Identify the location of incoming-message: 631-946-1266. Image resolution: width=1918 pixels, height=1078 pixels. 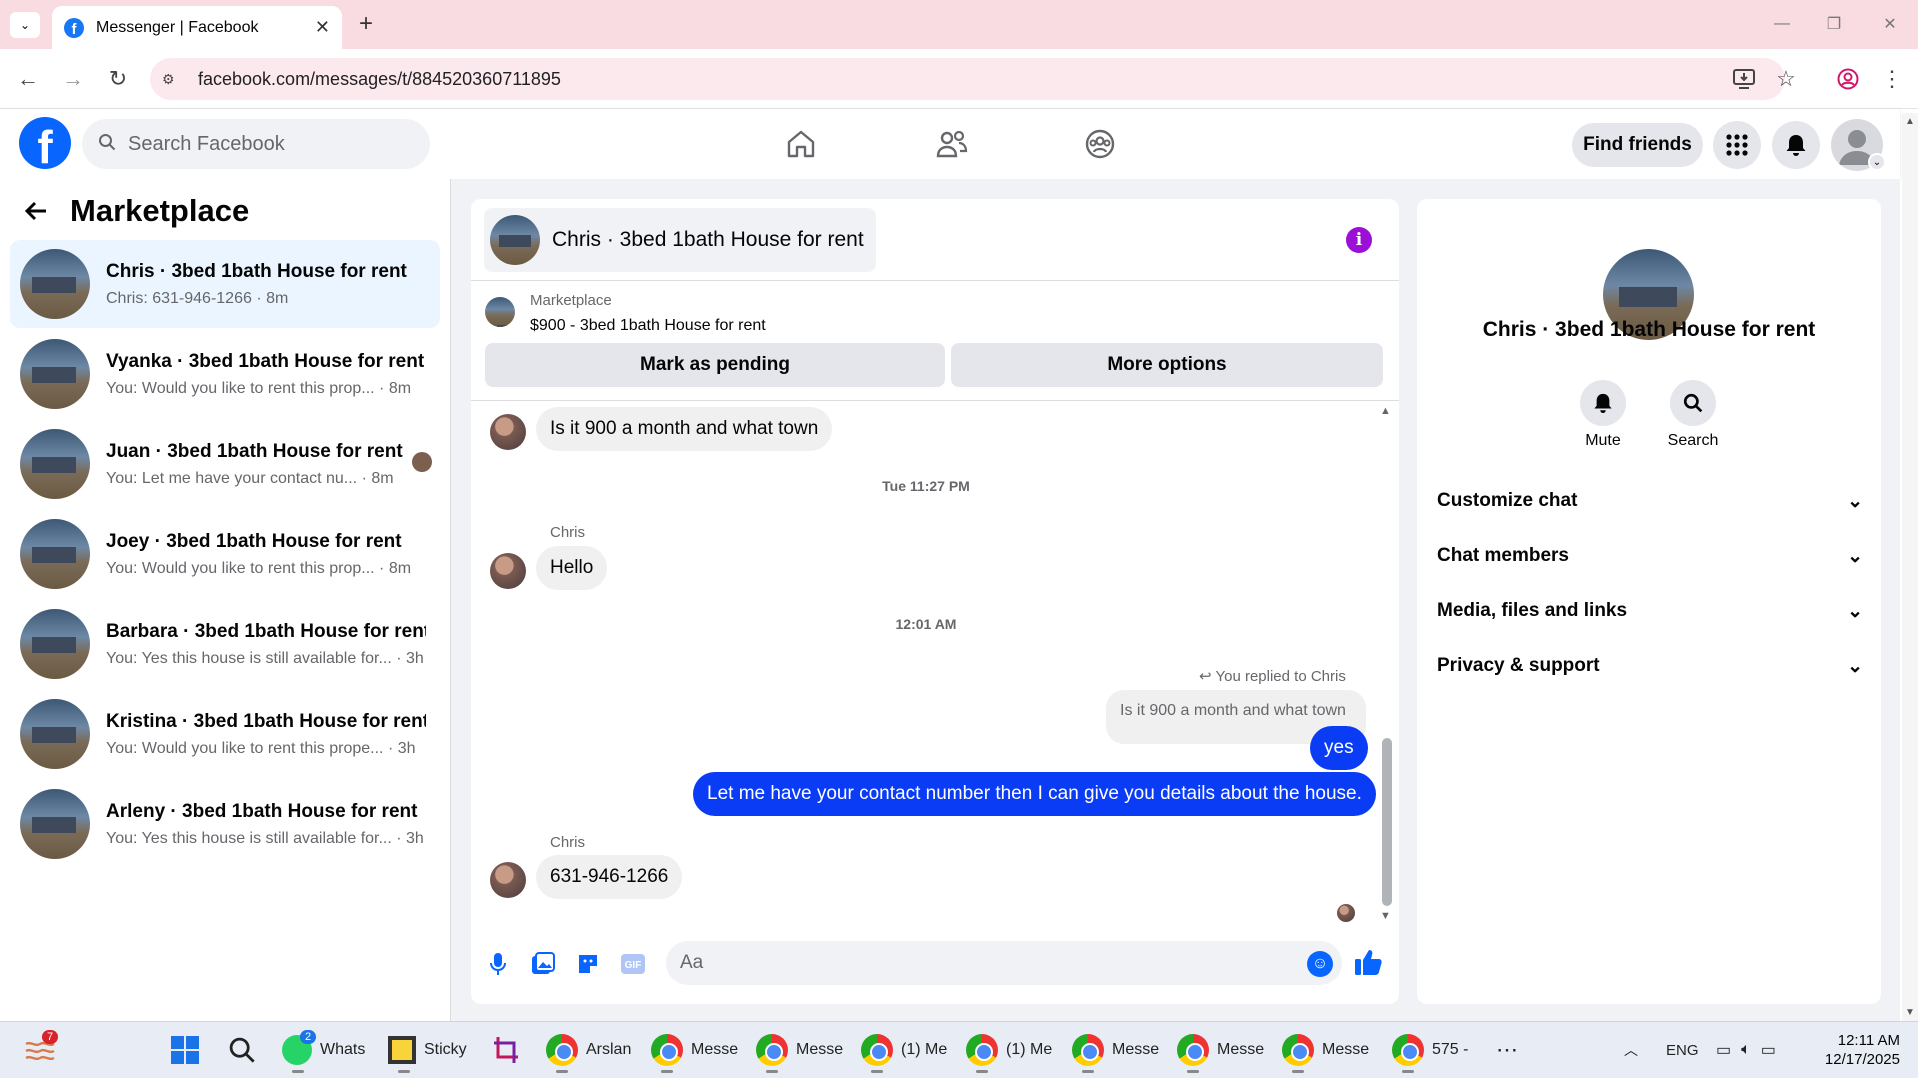
(609, 877).